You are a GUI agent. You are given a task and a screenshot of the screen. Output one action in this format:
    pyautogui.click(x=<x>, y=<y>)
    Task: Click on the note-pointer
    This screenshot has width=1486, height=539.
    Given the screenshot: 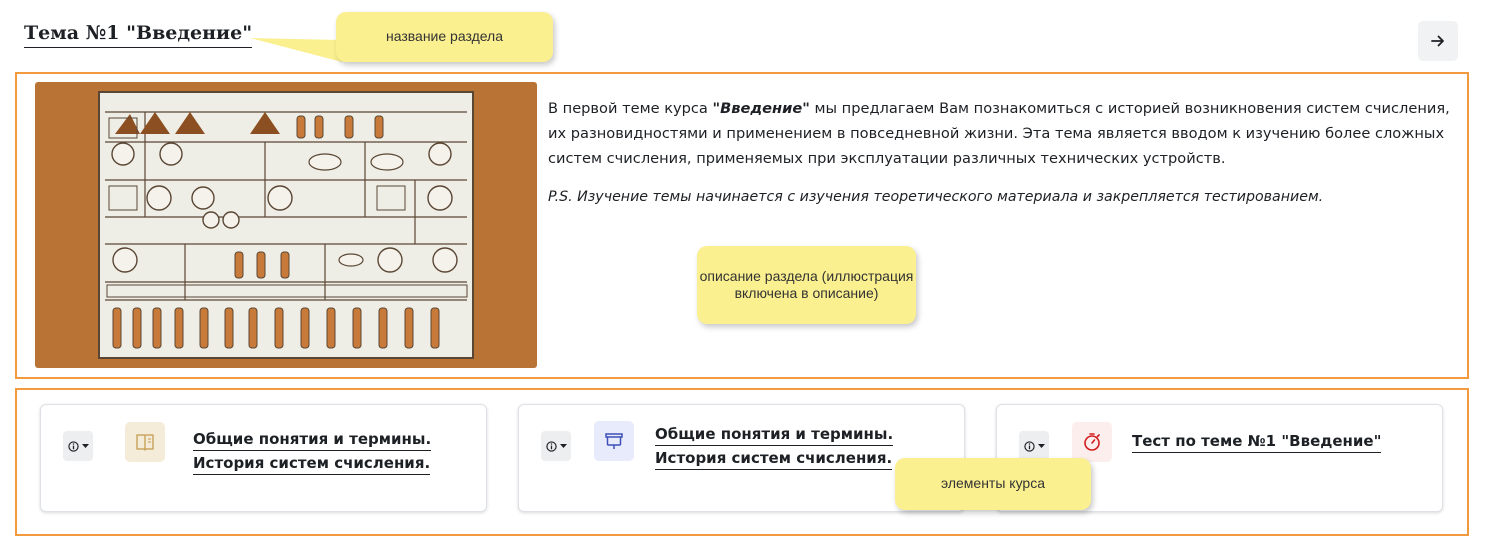 What is the action you would take?
    pyautogui.click(x=296, y=50)
    